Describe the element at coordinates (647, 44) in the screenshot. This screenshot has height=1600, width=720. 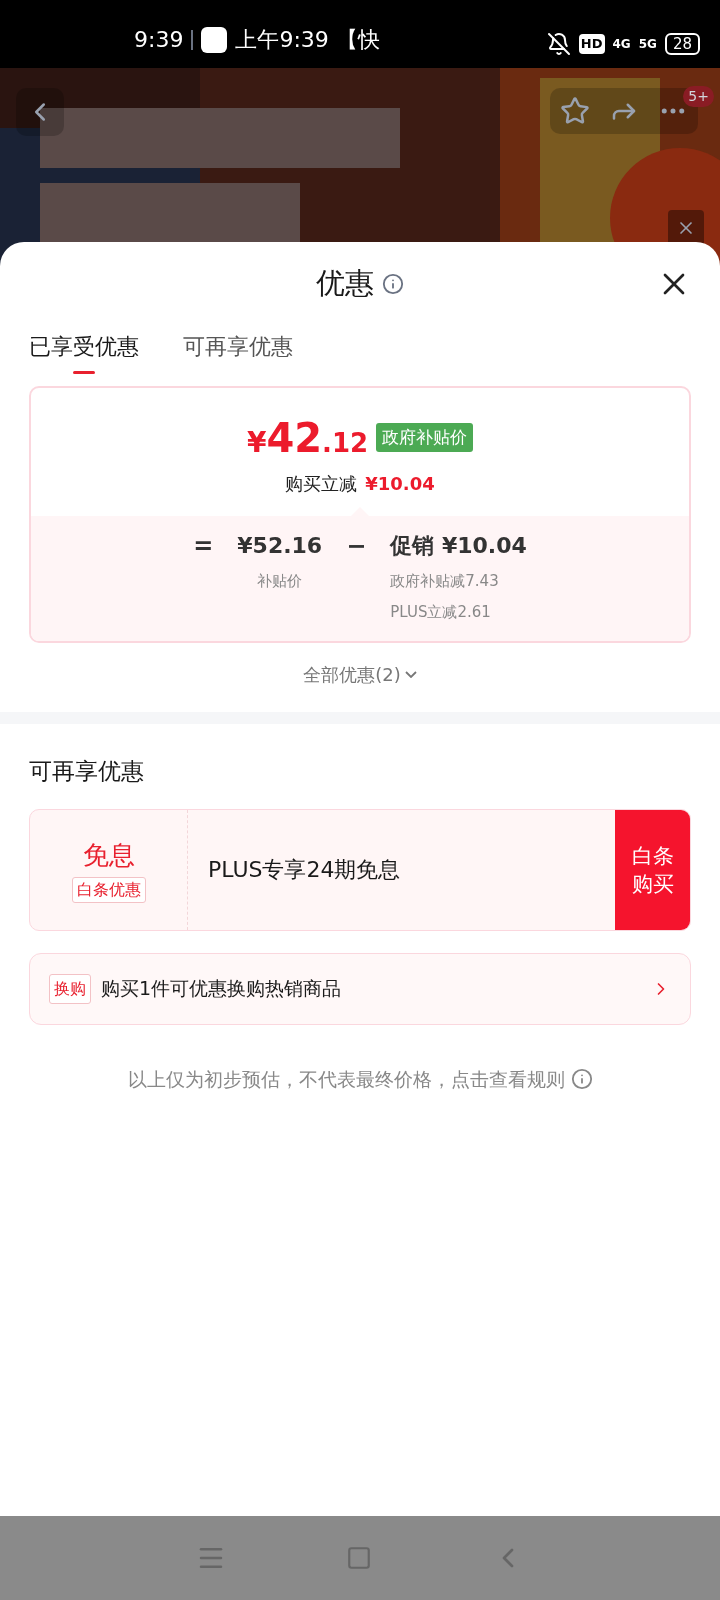
I see `network-indicator: 5G` at that location.